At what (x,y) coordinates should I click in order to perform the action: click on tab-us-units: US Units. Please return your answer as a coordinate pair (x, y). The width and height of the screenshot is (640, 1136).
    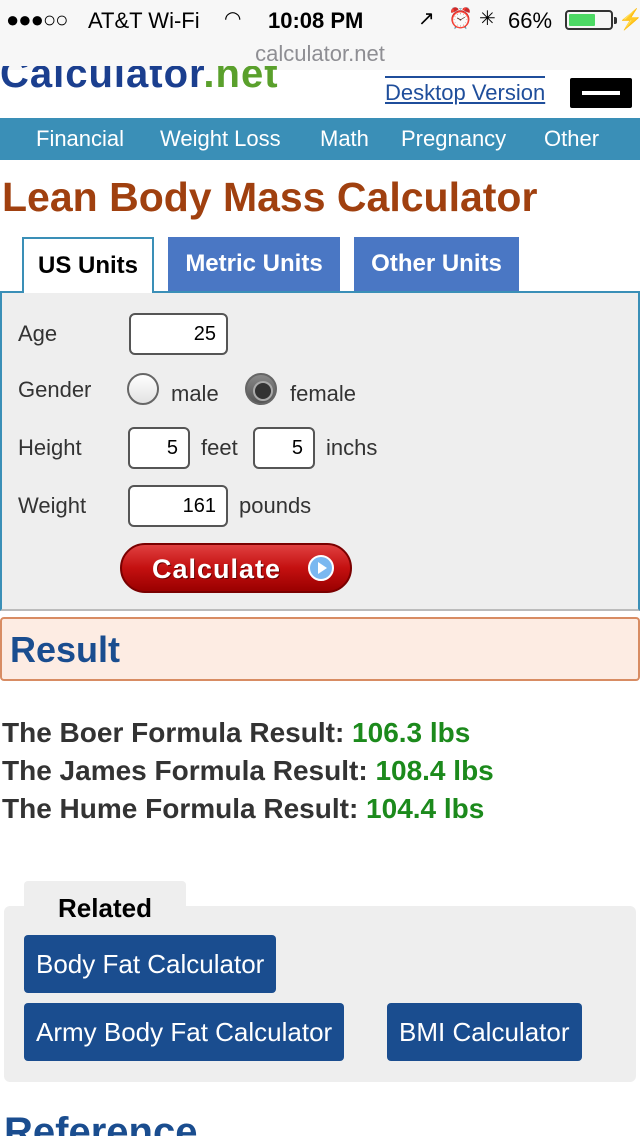
    Looking at the image, I should click on (88, 265).